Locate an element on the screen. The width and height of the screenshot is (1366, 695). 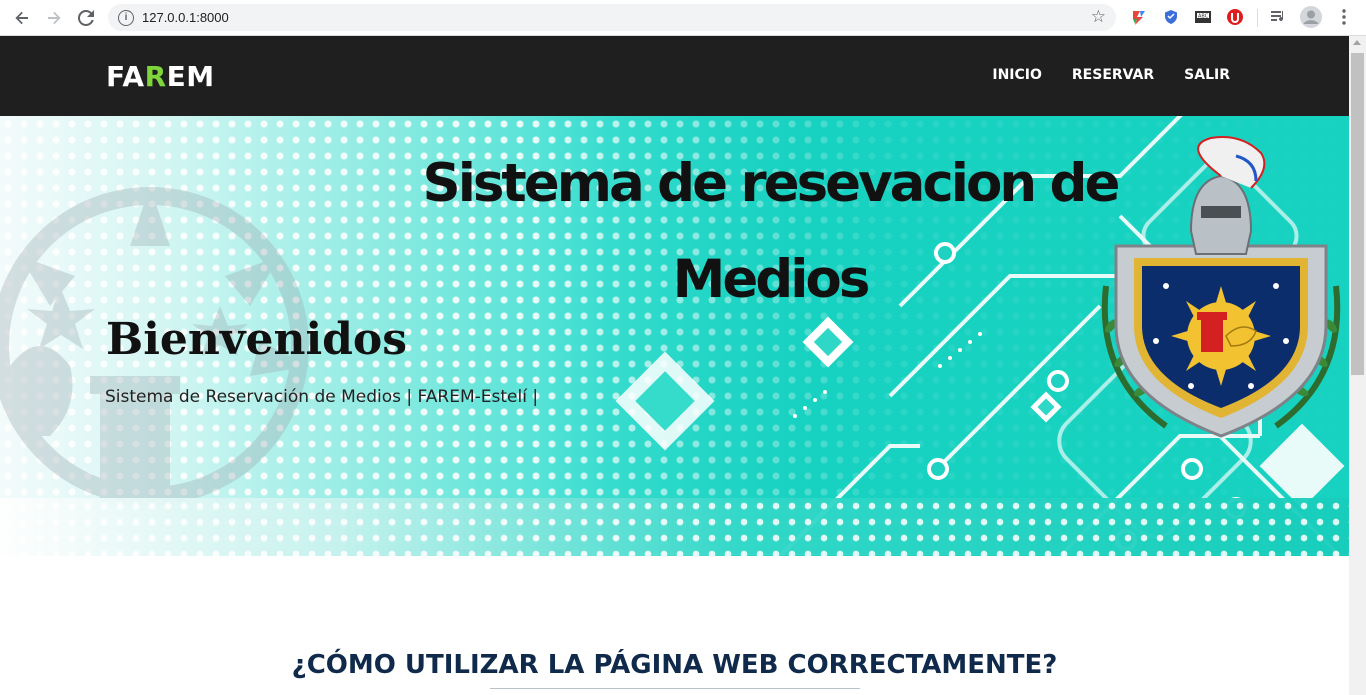
menu-dots-icon is located at coordinates (1344, 17).